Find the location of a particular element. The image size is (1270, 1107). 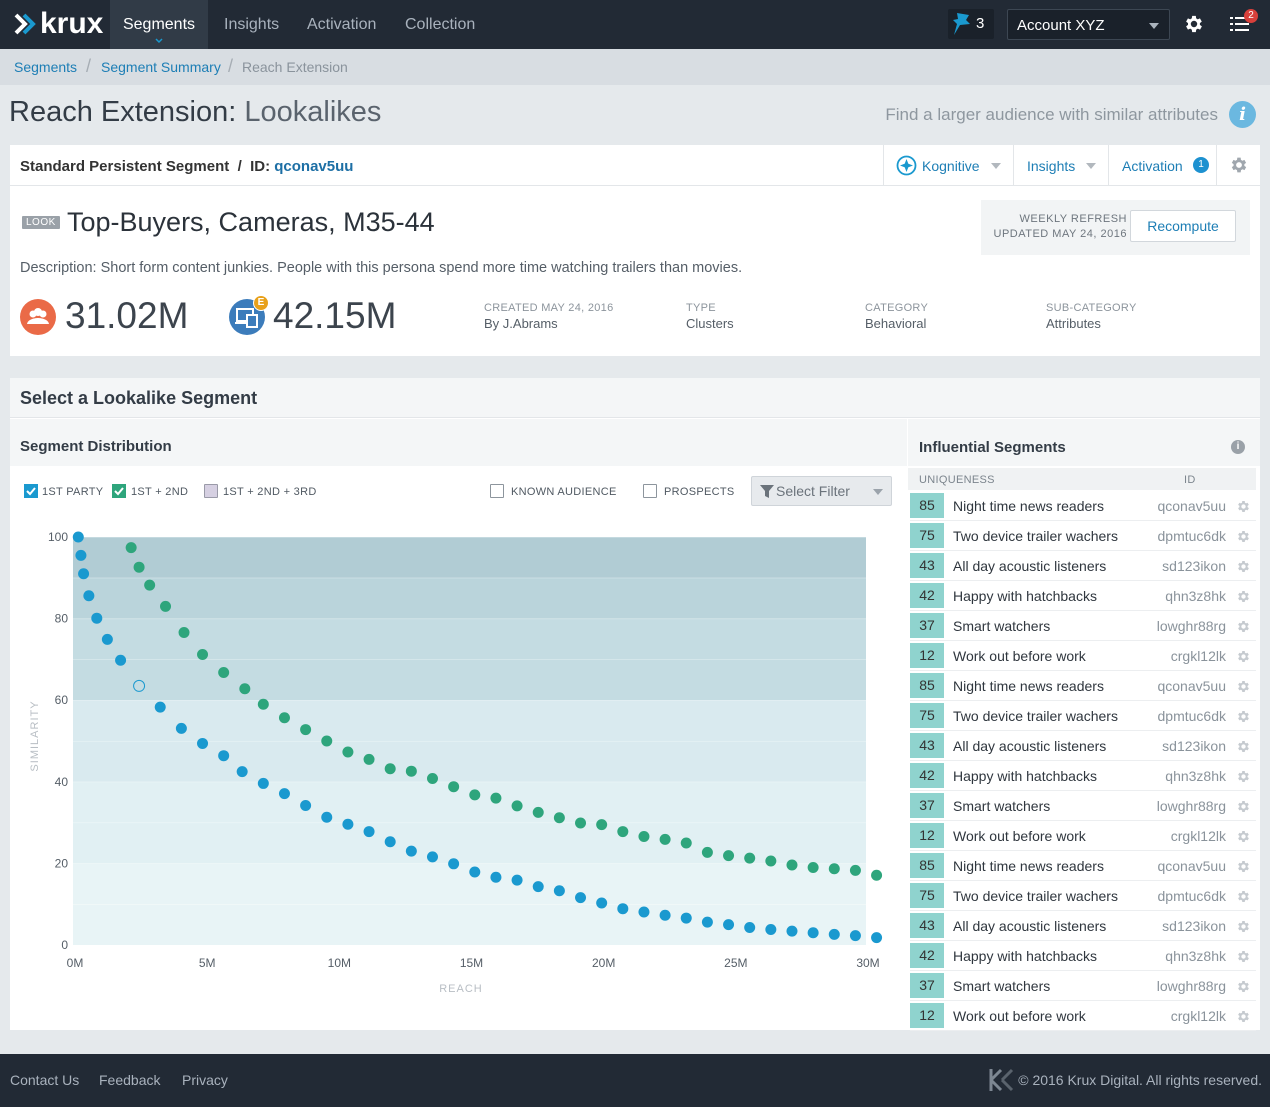

contact-us-link: Contact Us is located at coordinates (44, 1080).